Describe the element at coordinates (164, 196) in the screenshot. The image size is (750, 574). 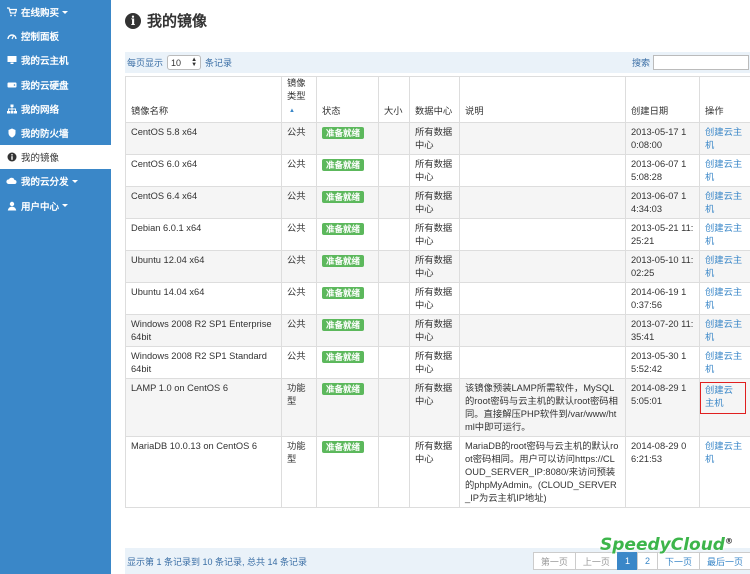
I see `cell-image-name-text: CentOS 6.4 x64` at that location.